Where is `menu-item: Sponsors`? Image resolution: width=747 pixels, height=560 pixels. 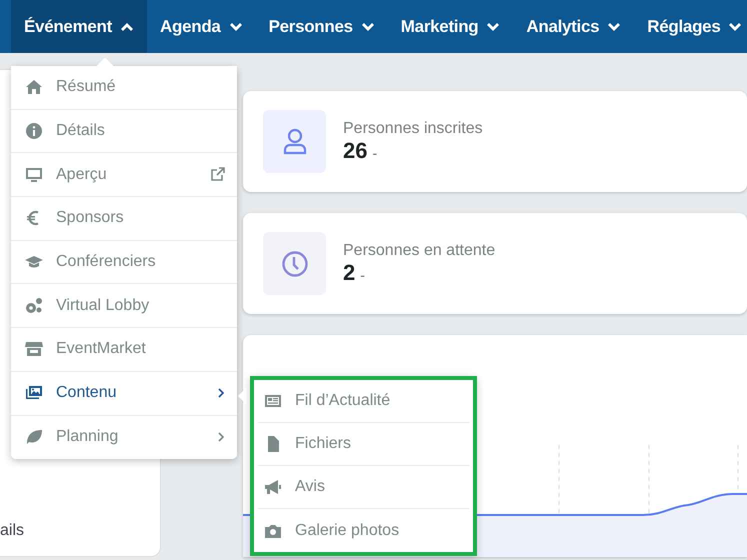
menu-item: Sponsors is located at coordinates (124, 219).